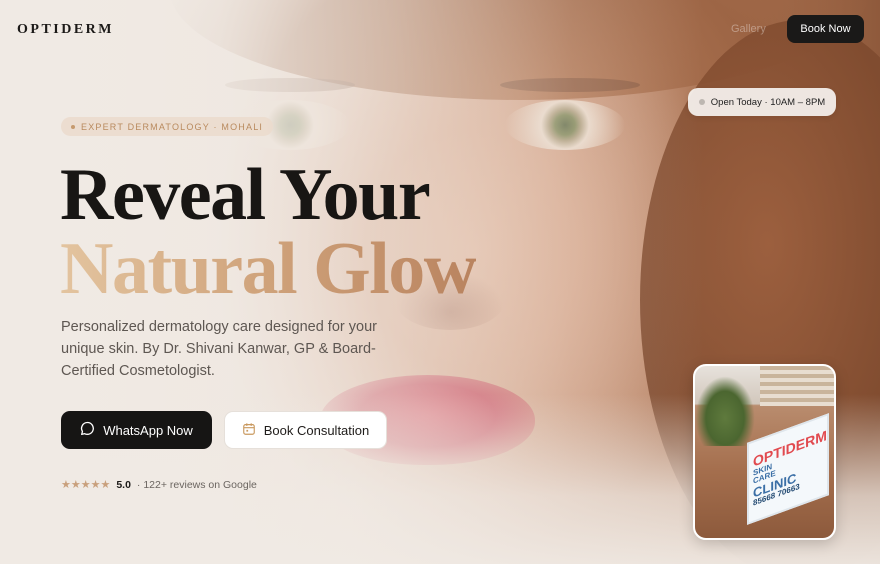 The image size is (880, 564). Describe the element at coordinates (788, 469) in the screenshot. I see `clinic-signboard: OPTIDERM SKIN CARE CLINIC 85668 70663` at that location.